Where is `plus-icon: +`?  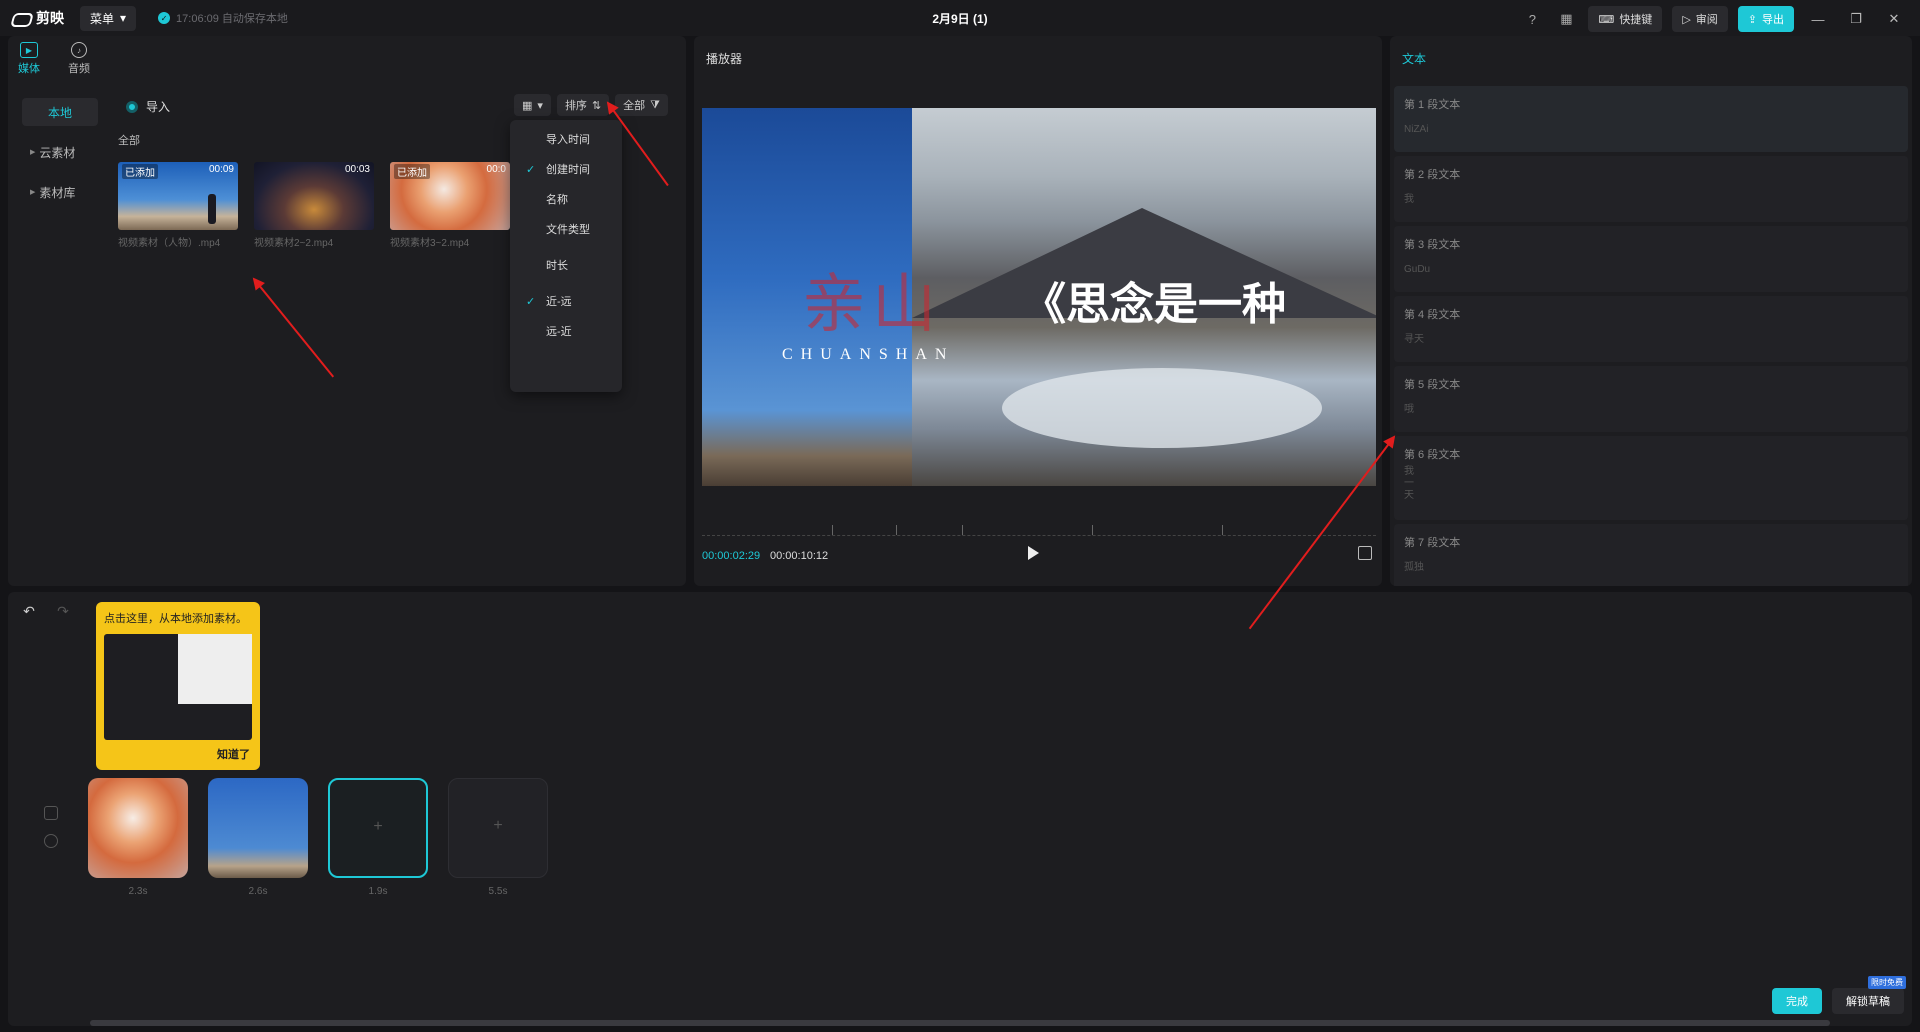 plus-icon: + is located at coordinates (498, 825).